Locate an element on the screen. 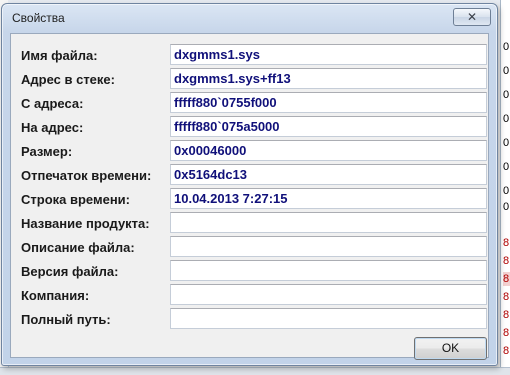 This screenshot has width=510, height=375. property-row-file-description: Описание файла: is located at coordinates (249, 248).